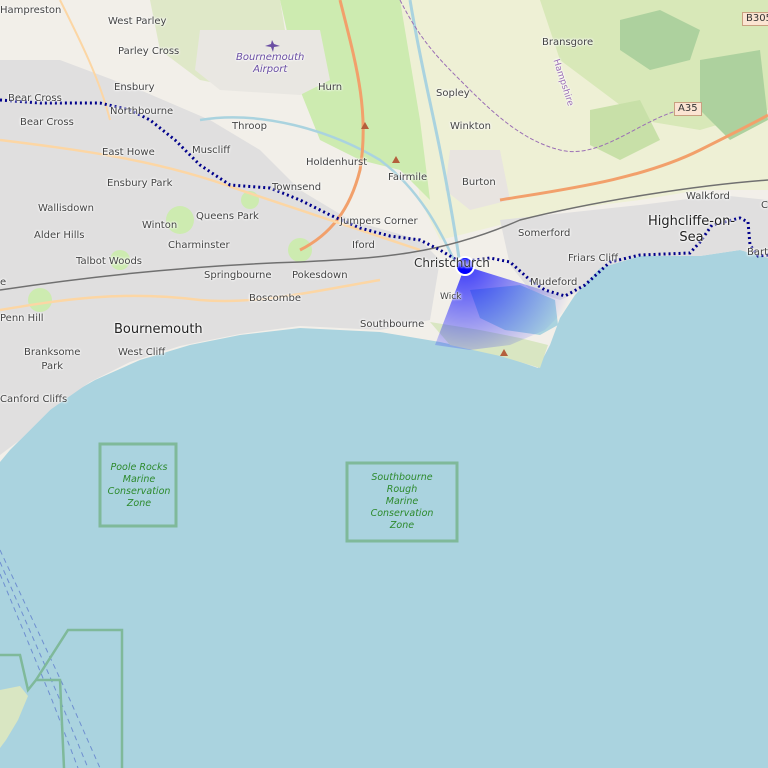  I want to click on place-label: West Parley, so click(137, 21).